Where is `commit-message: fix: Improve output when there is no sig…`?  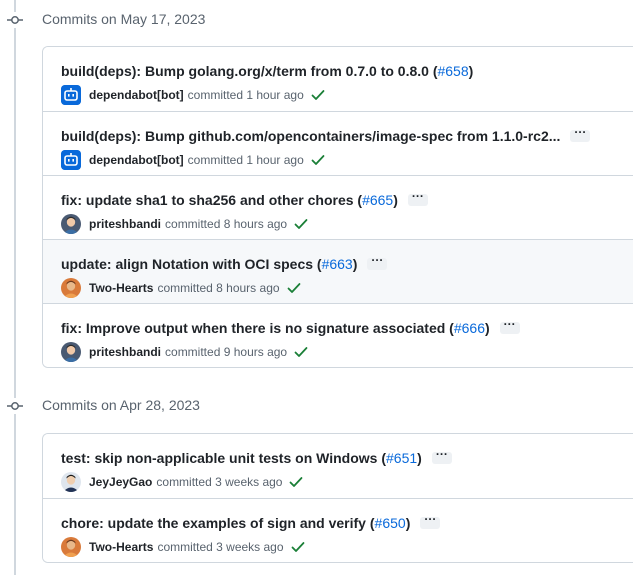
commit-message: fix: Improve output when there is no sig… is located at coordinates (290, 326).